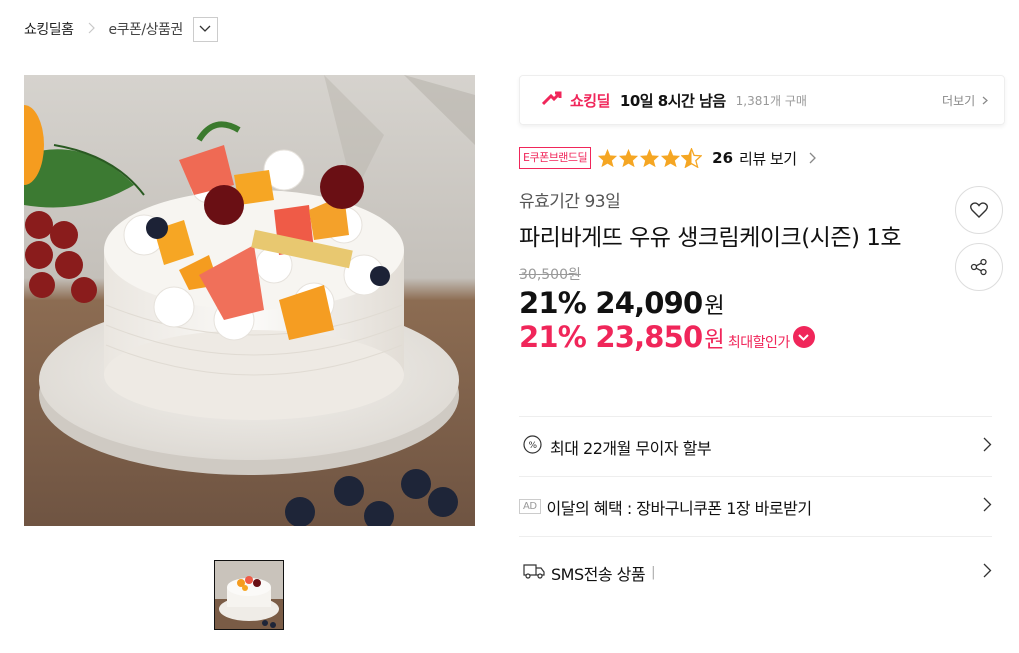  Describe the element at coordinates (959, 100) in the screenshot. I see `deal-more-label: 더보기` at that location.